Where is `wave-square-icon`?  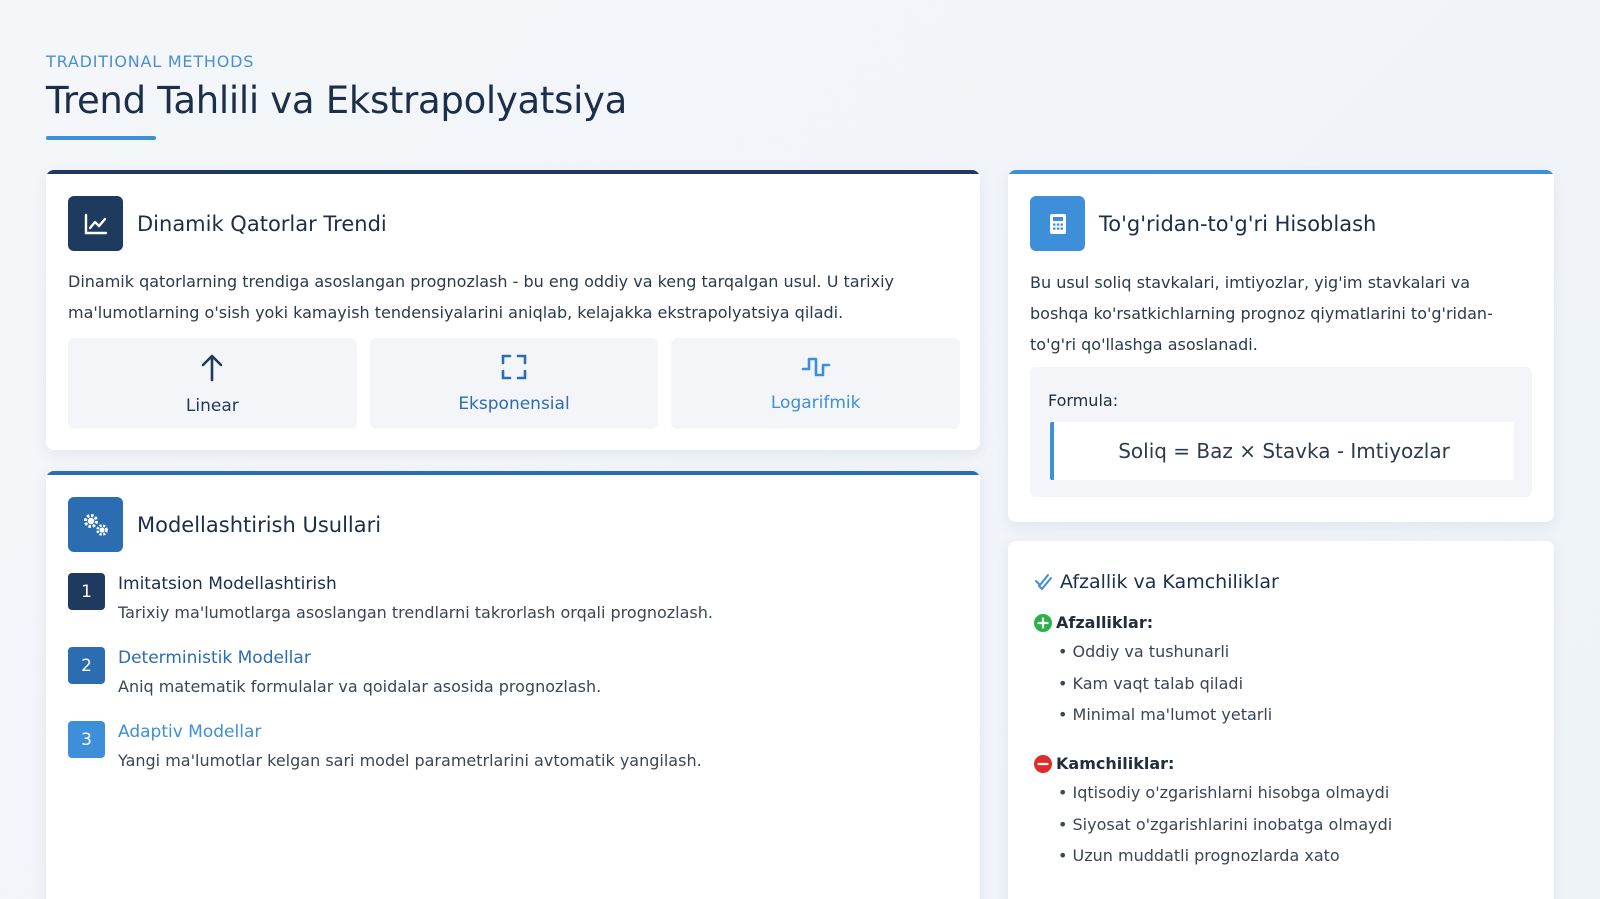
wave-square-icon is located at coordinates (815, 366).